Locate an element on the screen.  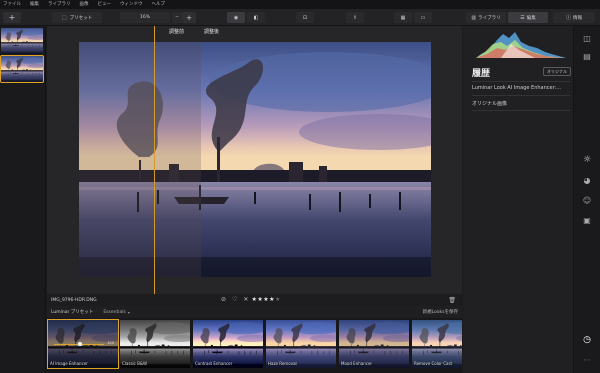
look-label: Mood Enhancer is located at coordinates (357, 363).